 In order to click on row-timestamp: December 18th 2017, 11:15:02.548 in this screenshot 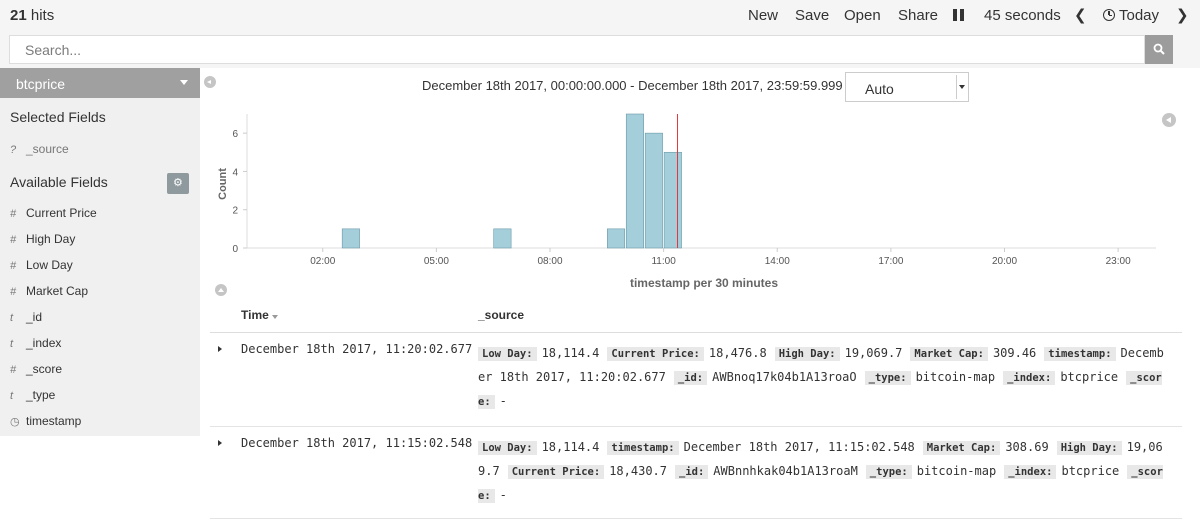, I will do `click(357, 443)`.